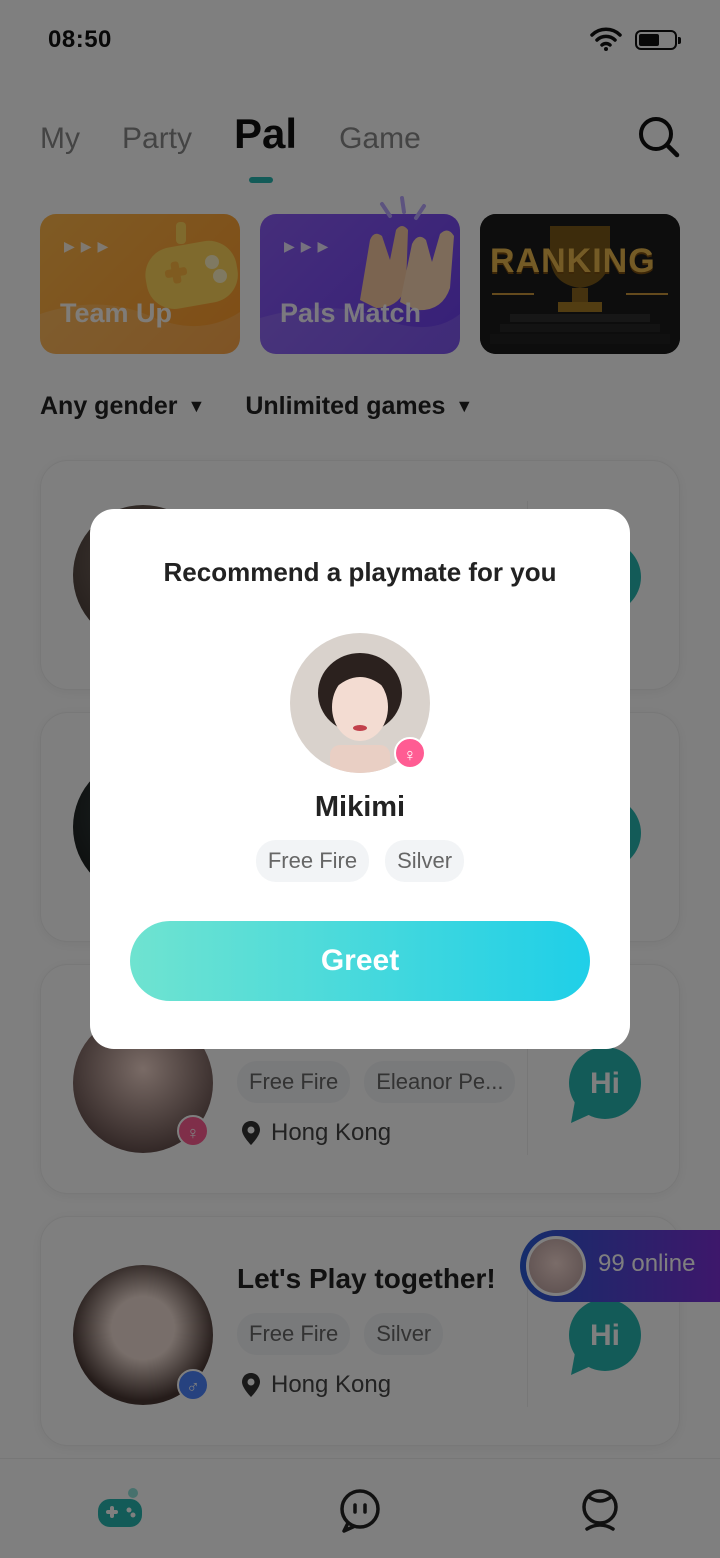 This screenshot has height=1558, width=720. I want to click on rank-tag: Silver, so click(425, 861).